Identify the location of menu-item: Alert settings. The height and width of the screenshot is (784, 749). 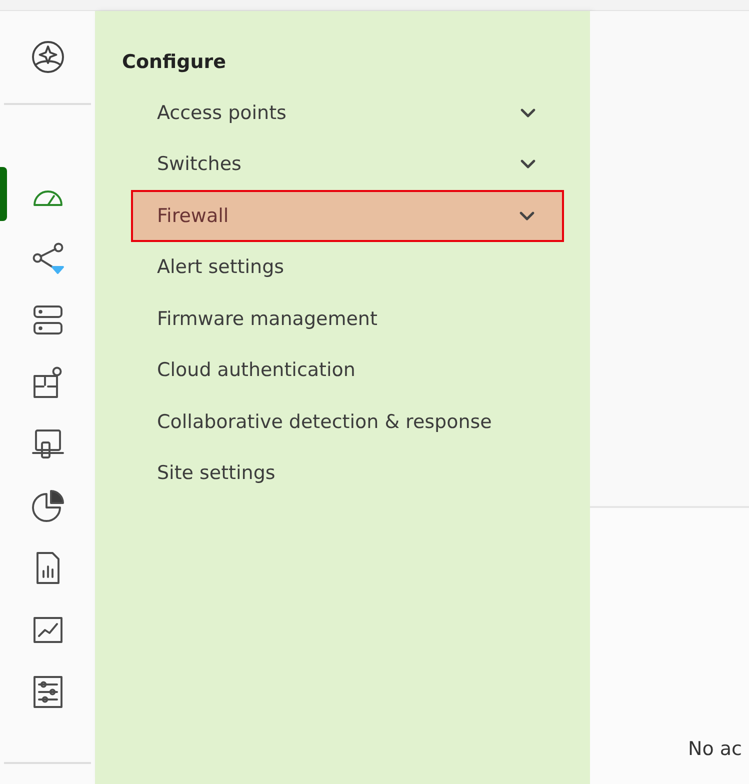
(361, 267).